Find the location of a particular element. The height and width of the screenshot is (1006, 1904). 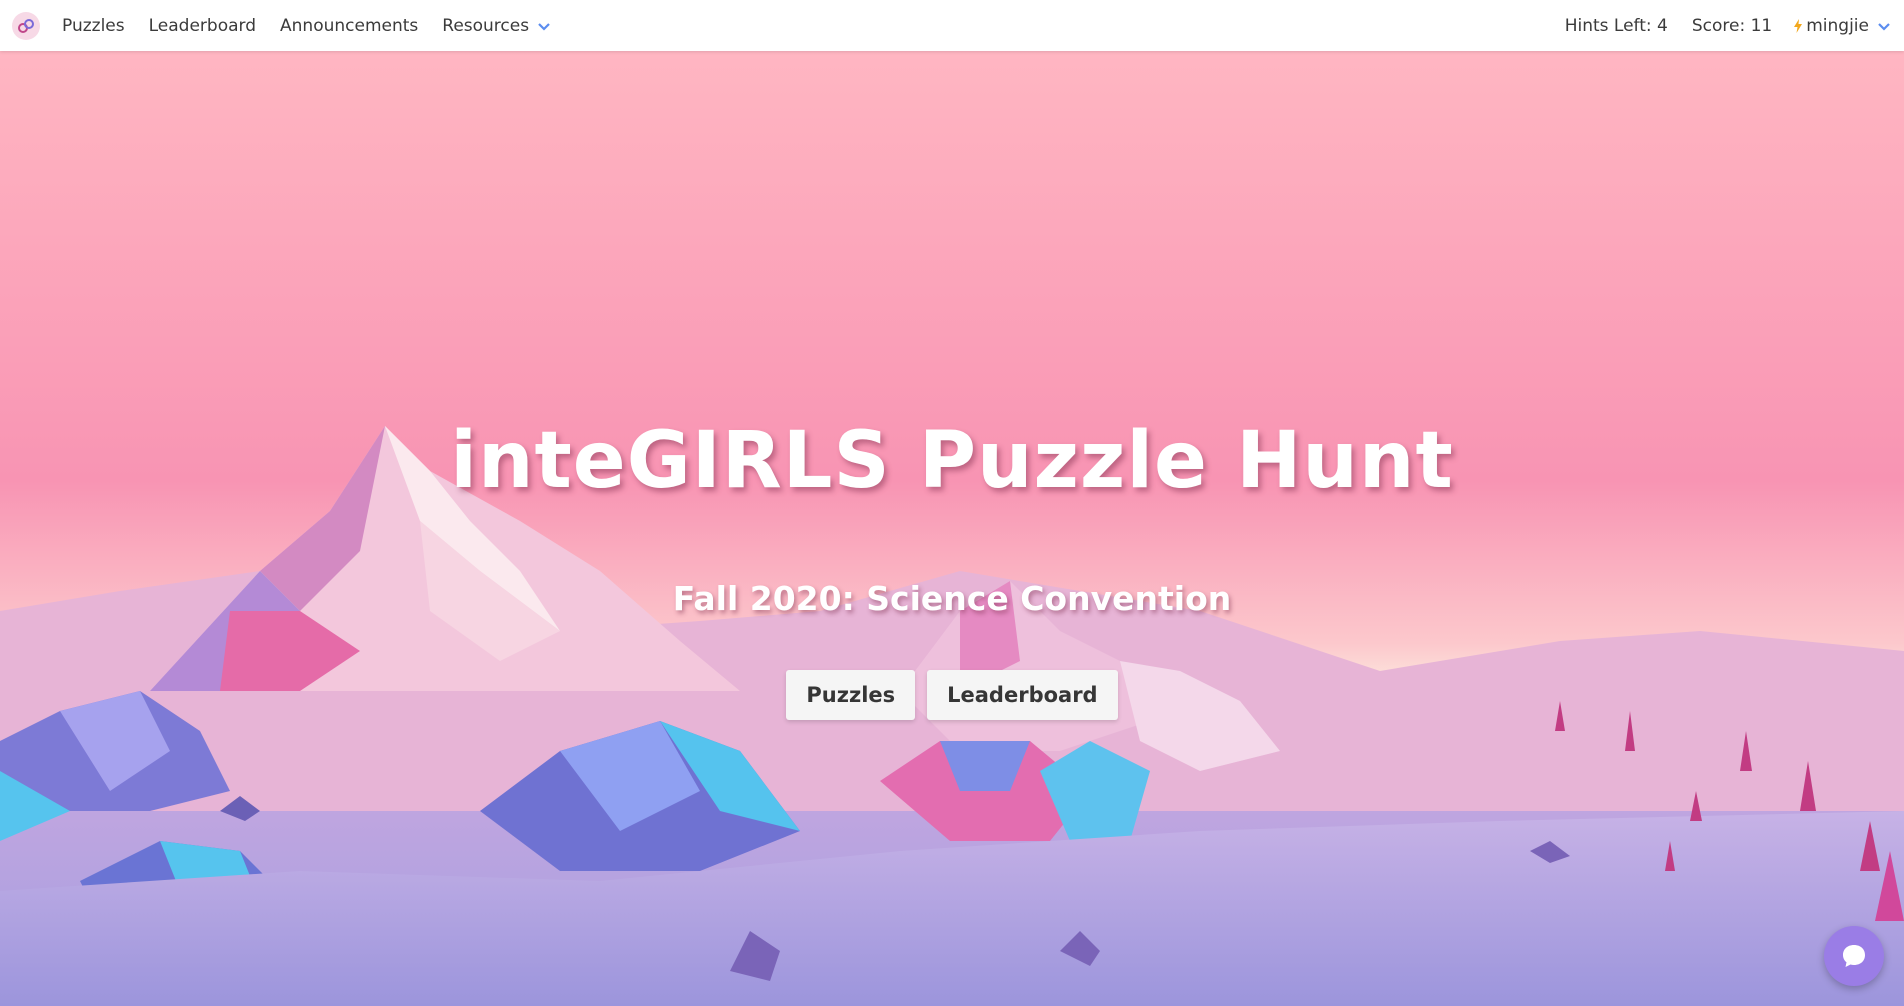

score-counter: Score: 11 is located at coordinates (1732, 25).